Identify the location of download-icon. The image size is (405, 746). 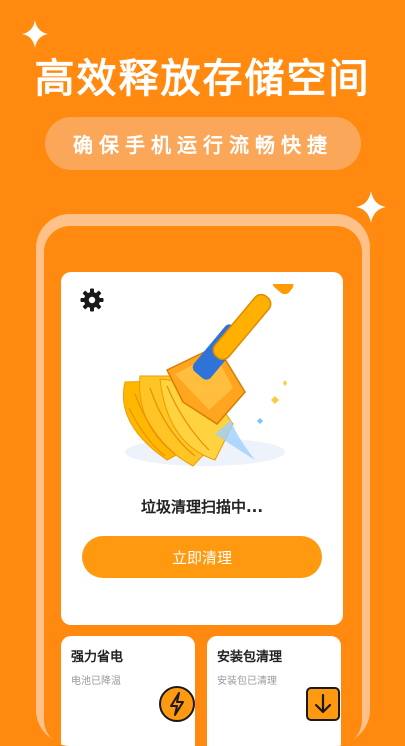
(323, 704).